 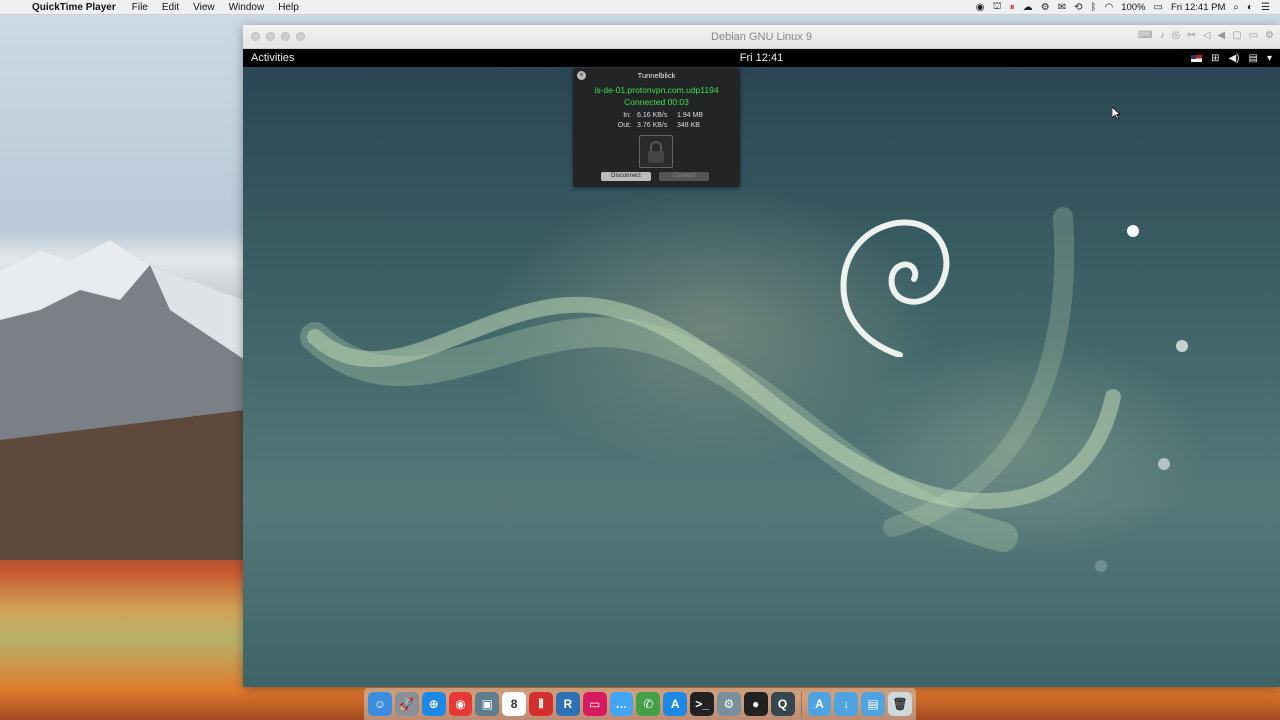 I want to click on network-icon: ⊞, so click(x=1215, y=58).